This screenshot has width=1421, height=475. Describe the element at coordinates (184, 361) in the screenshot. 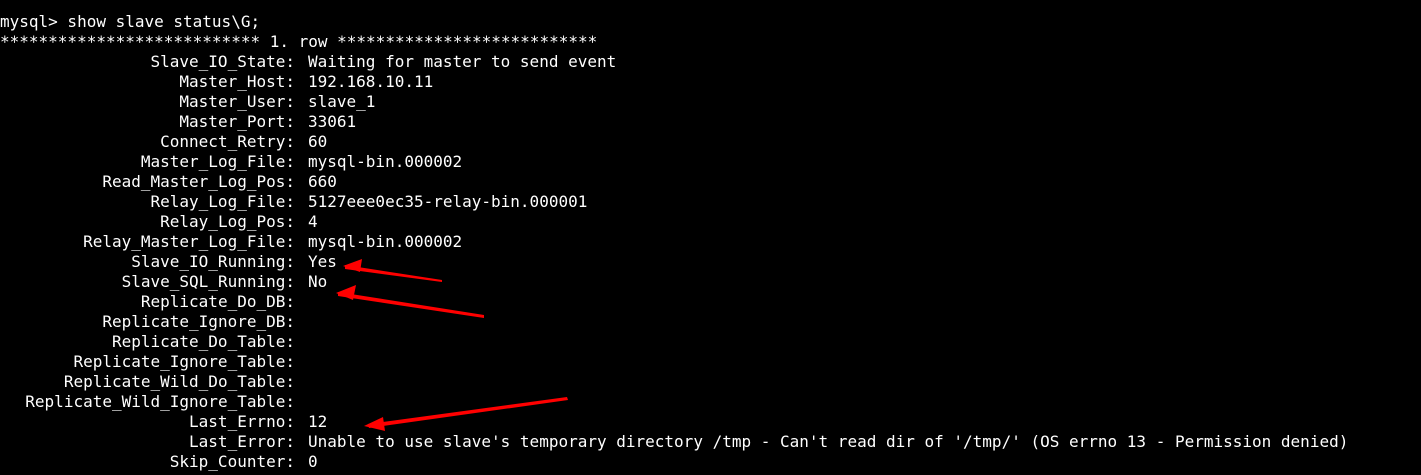

I see `field-key: Replicate_Ignore_Table:` at that location.